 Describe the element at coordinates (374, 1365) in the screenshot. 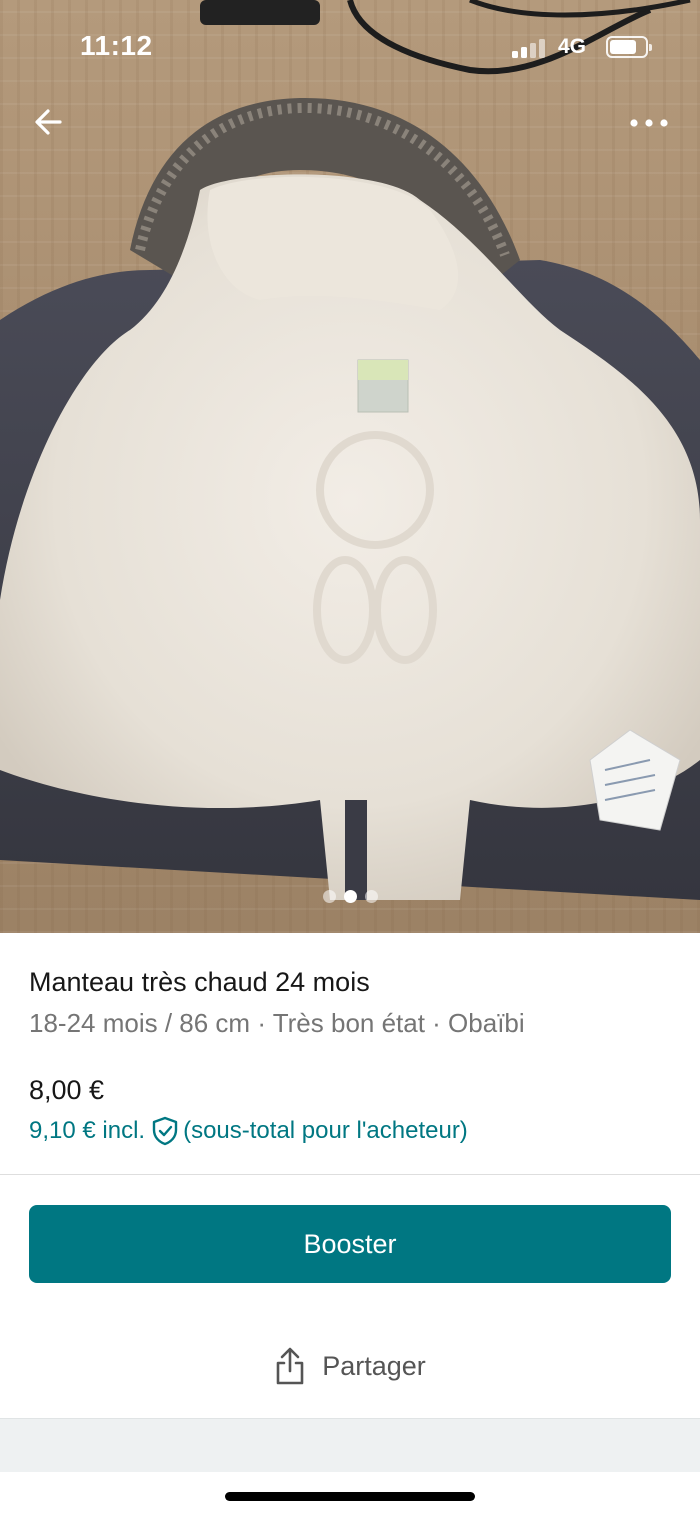

I see `share-label: Partager` at that location.